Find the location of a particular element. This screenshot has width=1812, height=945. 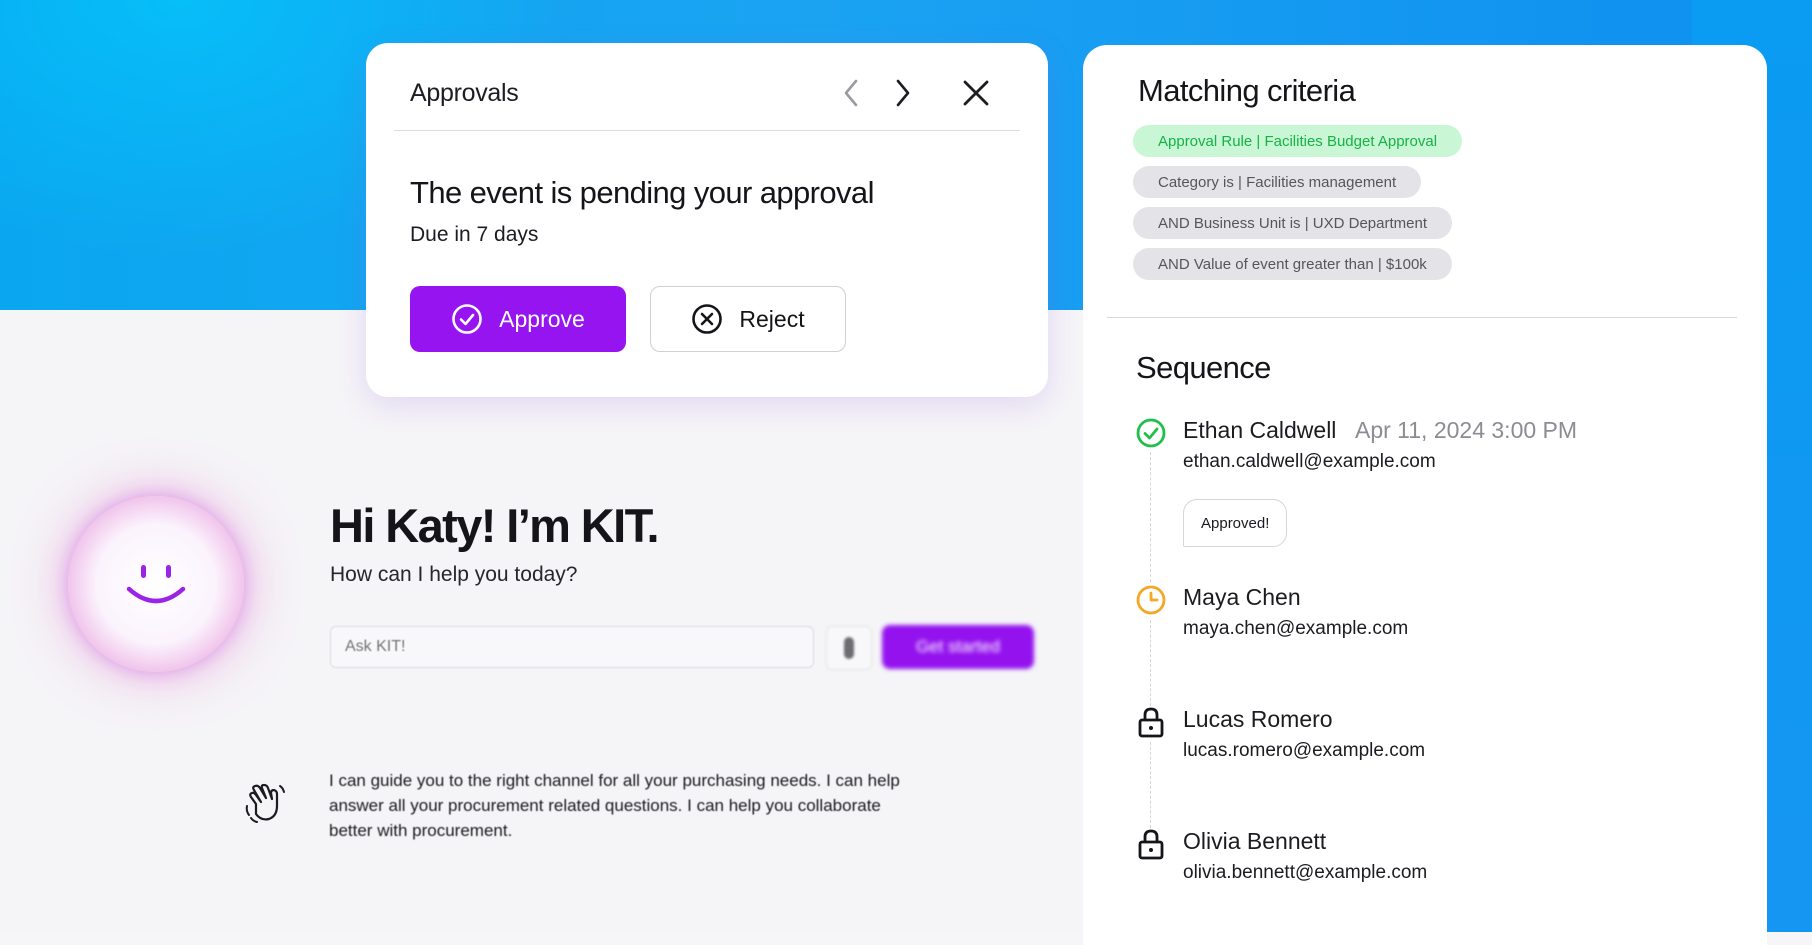

approval-timestamp: Apr 11, 2024 3:00 PM is located at coordinates (1466, 430).